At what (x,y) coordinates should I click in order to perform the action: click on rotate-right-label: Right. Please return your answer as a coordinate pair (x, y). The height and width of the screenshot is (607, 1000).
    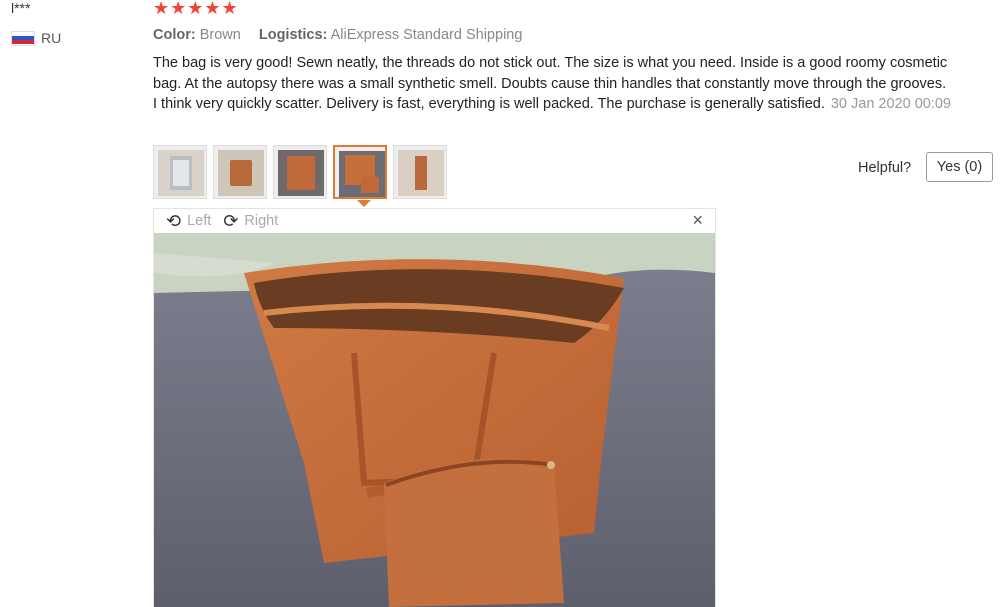
    Looking at the image, I should click on (261, 221).